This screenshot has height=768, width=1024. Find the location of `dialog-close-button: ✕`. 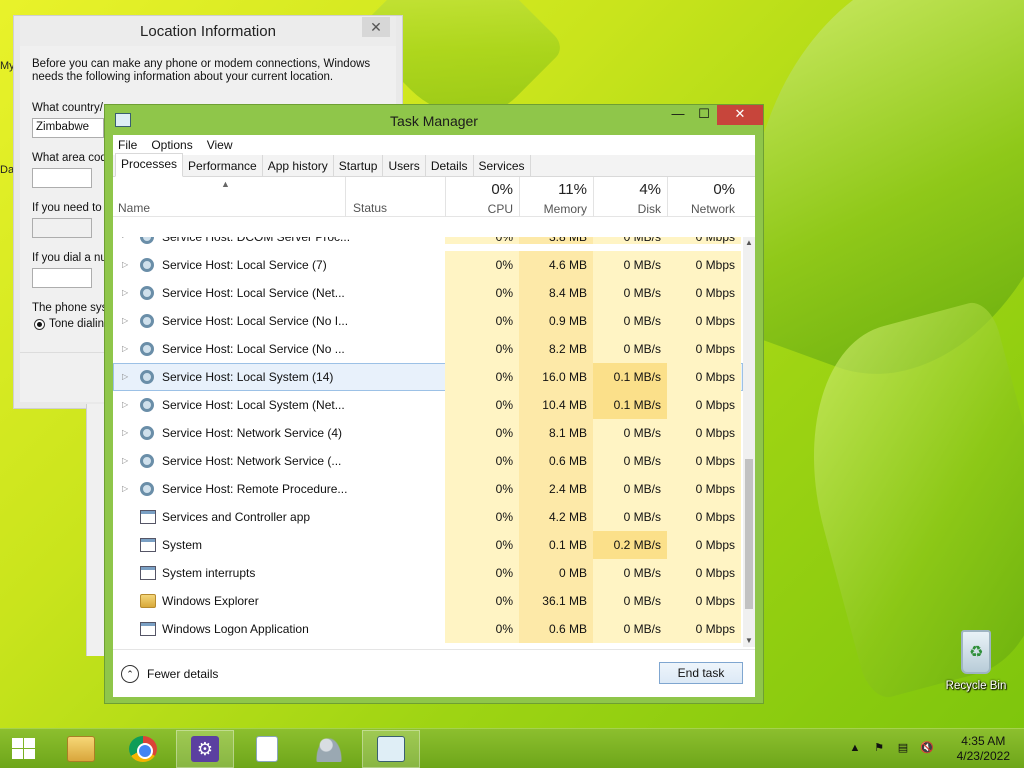

dialog-close-button: ✕ is located at coordinates (376, 27).